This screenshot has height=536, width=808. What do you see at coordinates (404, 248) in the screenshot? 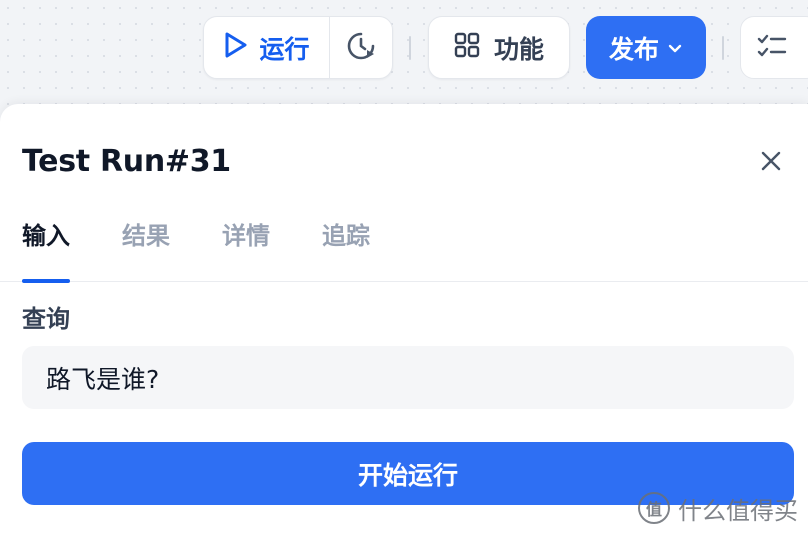
I see `panel-tabs: 输入 结果 详情 追踪` at bounding box center [404, 248].